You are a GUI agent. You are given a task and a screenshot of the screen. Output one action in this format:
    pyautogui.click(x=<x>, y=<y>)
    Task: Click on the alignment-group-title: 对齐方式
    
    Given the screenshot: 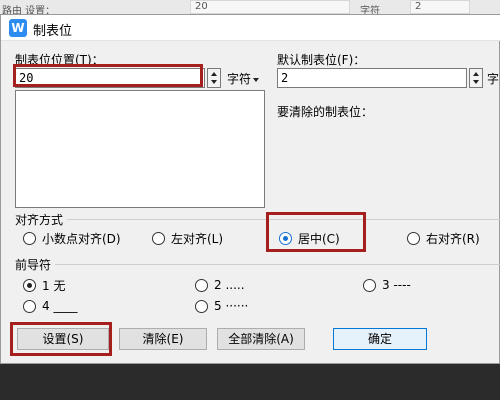 What is the action you would take?
    pyautogui.click(x=41, y=219)
    